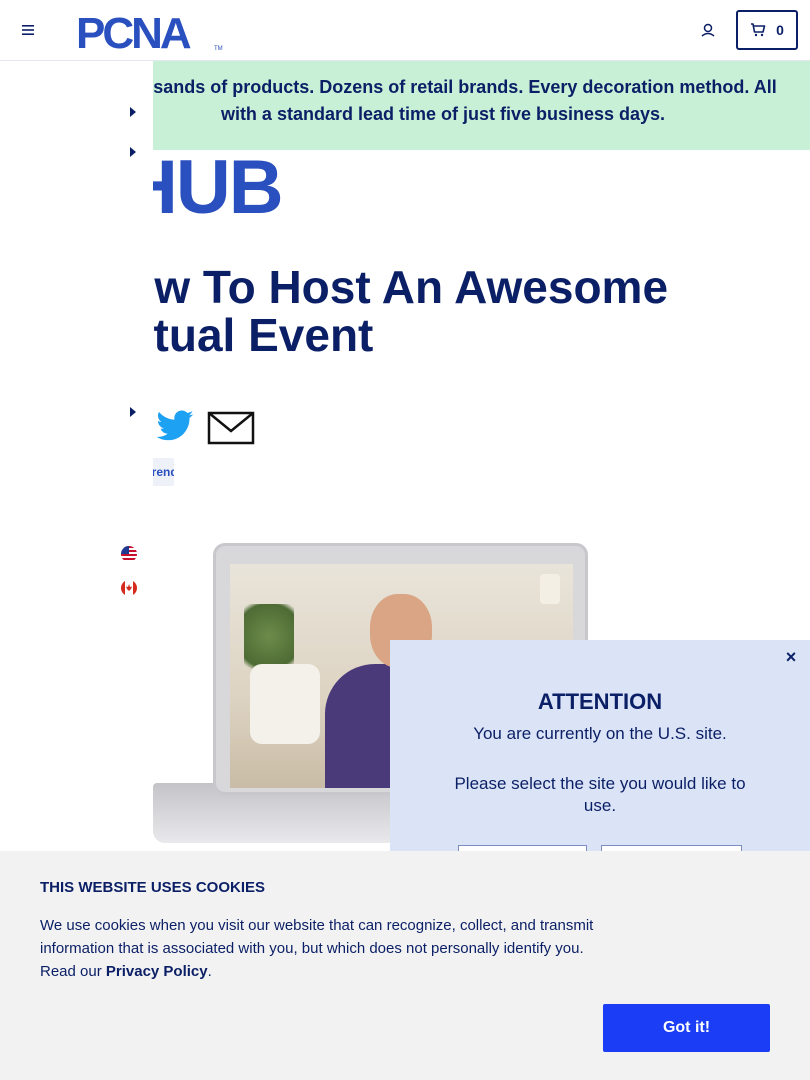 This screenshot has width=810, height=1080. I want to click on canada-flag-icon, so click(129, 588).